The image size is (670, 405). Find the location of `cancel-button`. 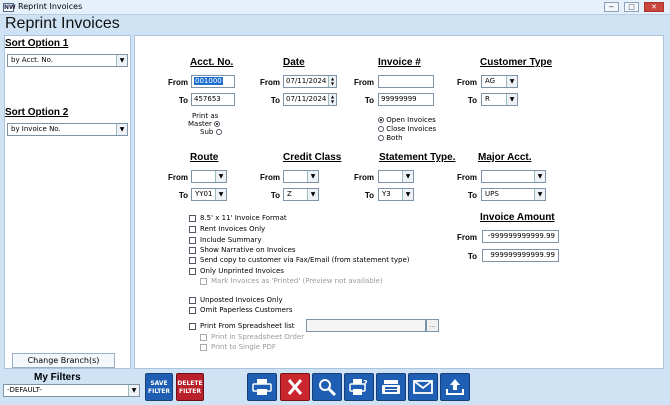

cancel-button is located at coordinates (295, 387).